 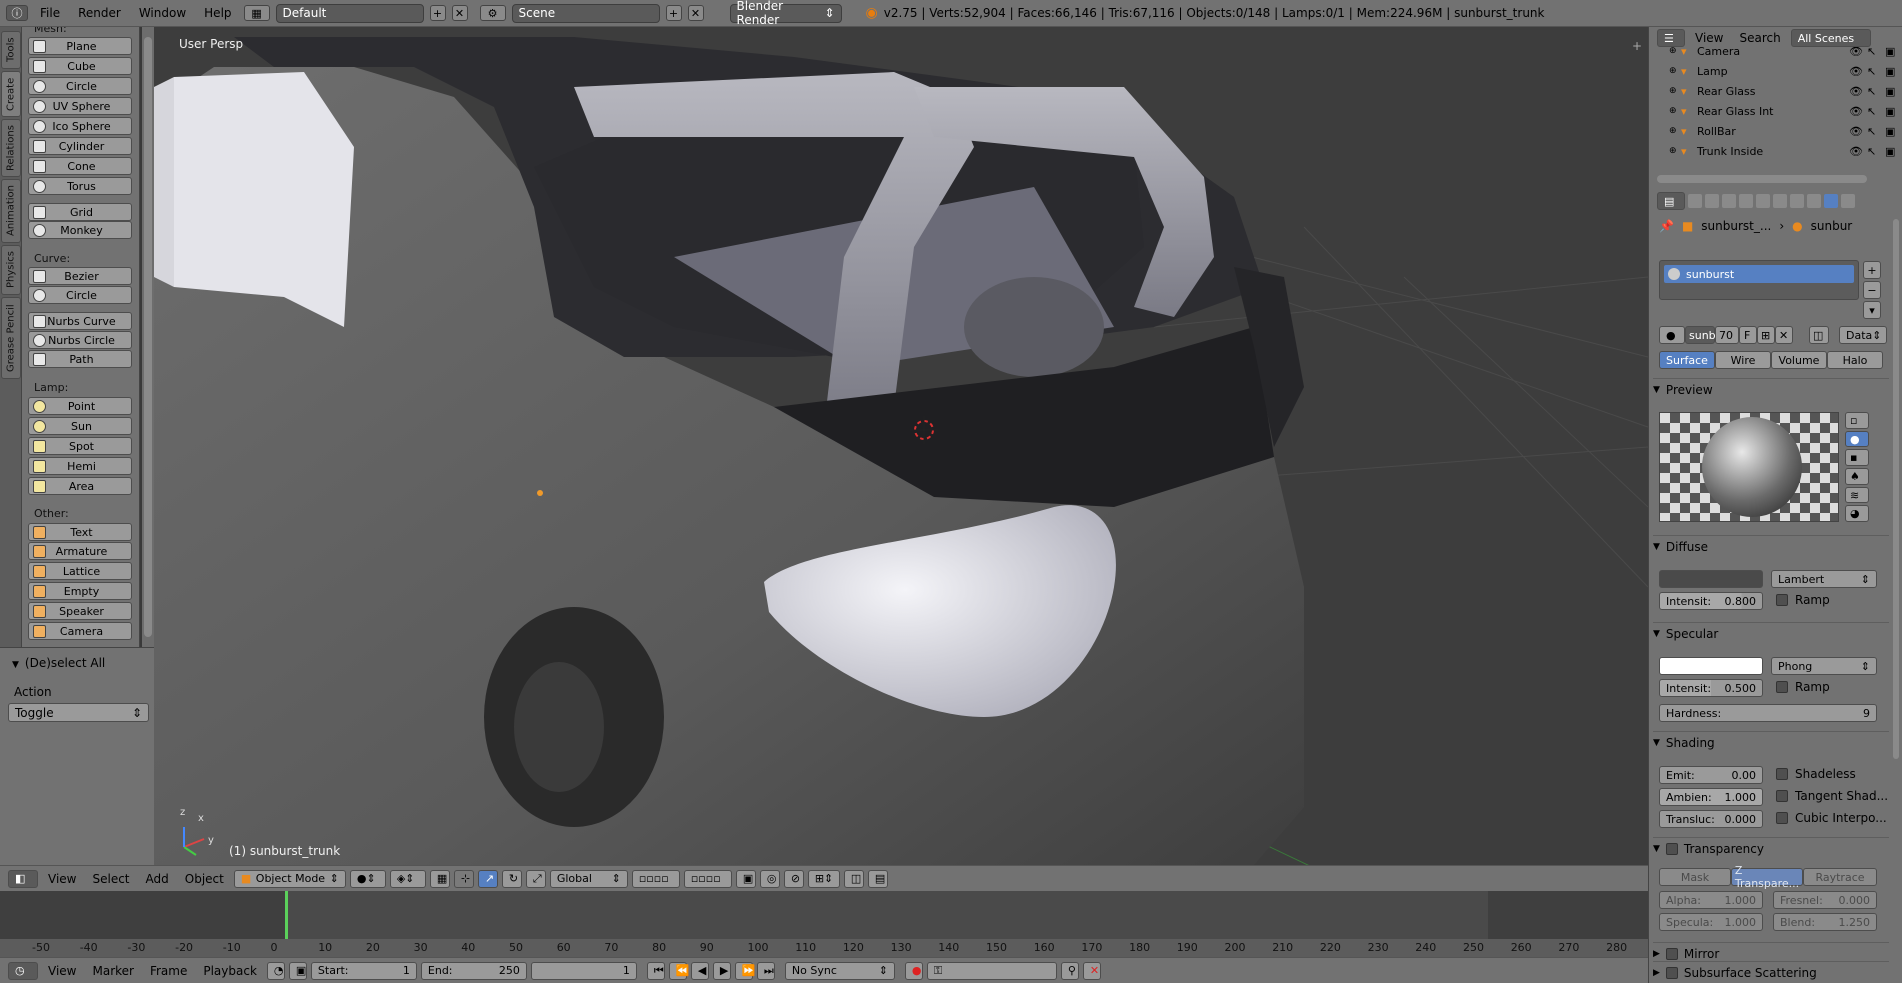 What do you see at coordinates (1848, 201) in the screenshot?
I see `texture-tab-icon` at bounding box center [1848, 201].